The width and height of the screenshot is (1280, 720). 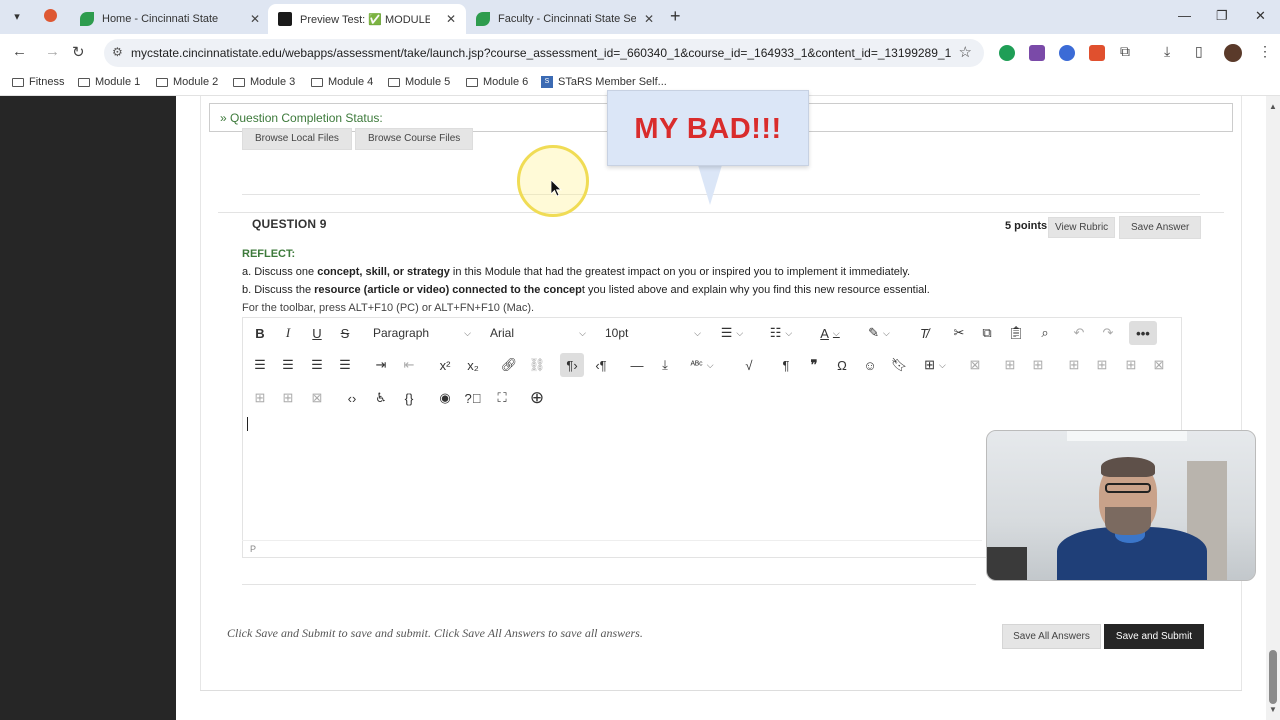 I want to click on merge-cells-icon: ⊞, so click(x=260, y=398).